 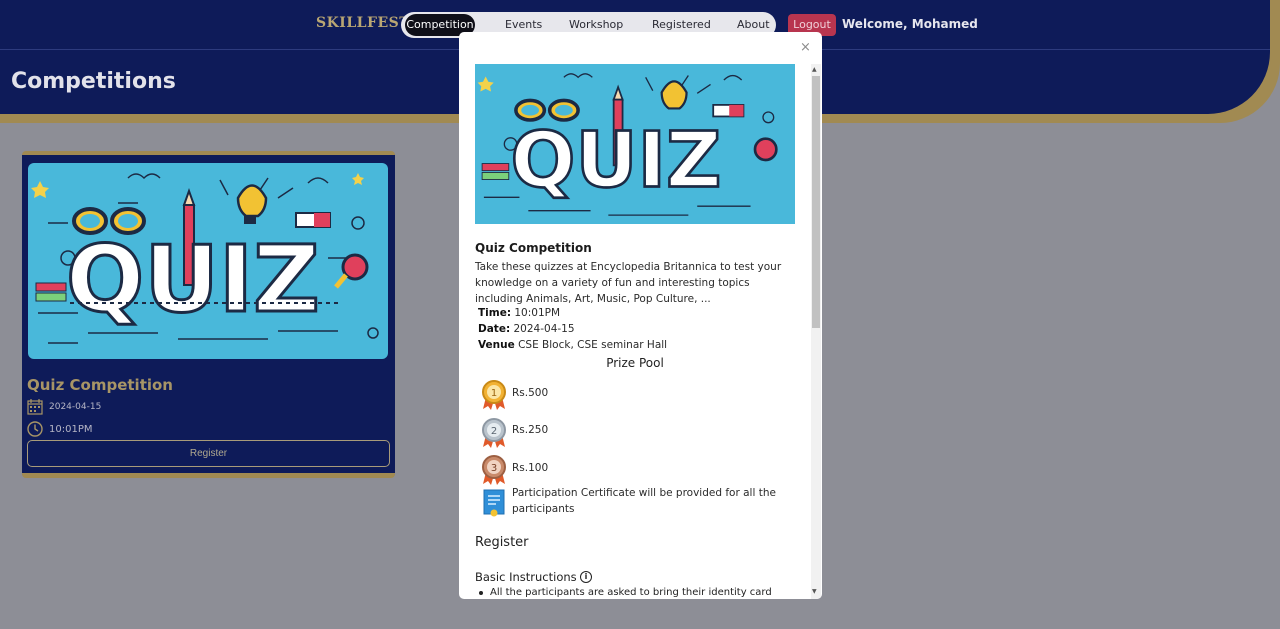 What do you see at coordinates (494, 329) in the screenshot?
I see `date-label: Date:` at bounding box center [494, 329].